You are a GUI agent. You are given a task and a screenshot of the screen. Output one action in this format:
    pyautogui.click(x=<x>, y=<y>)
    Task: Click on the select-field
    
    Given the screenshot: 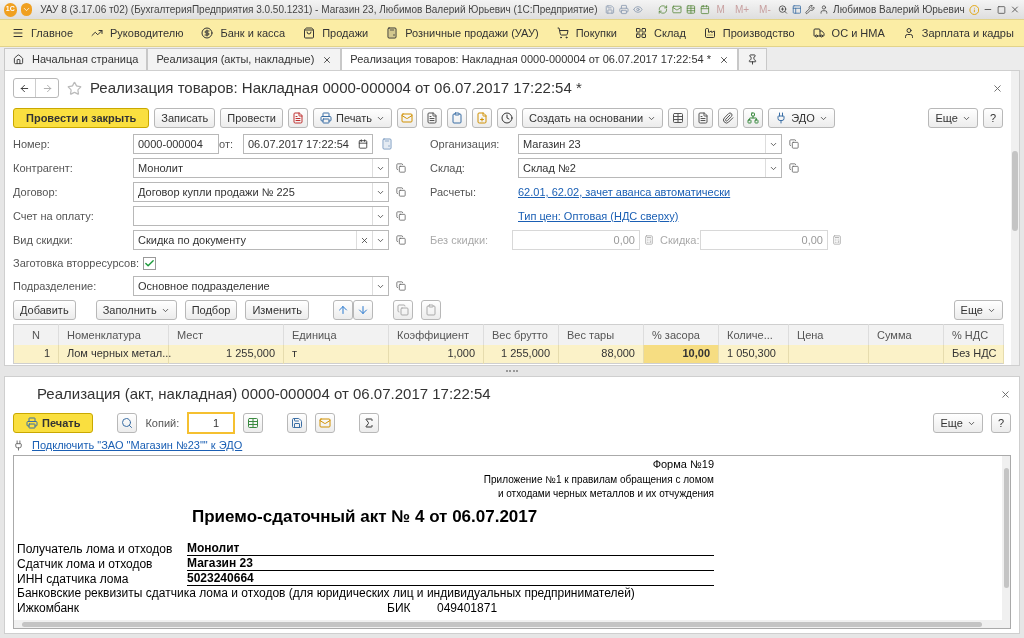 What is the action you would take?
    pyautogui.click(x=261, y=216)
    